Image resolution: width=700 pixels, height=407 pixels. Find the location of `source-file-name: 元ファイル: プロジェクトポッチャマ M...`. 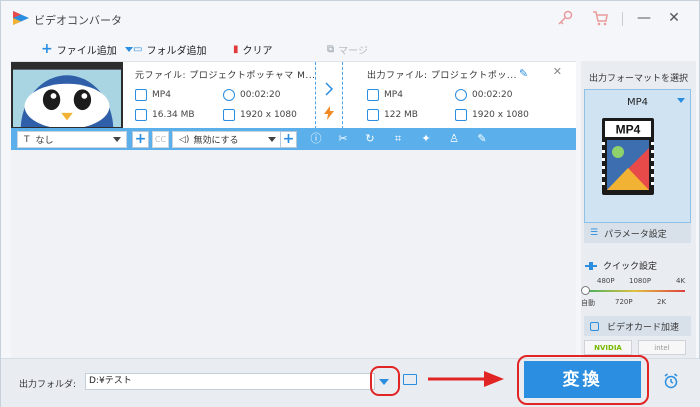

source-file-name: 元ファイル: プロジェクトポッチャマ M... is located at coordinates (225, 76).